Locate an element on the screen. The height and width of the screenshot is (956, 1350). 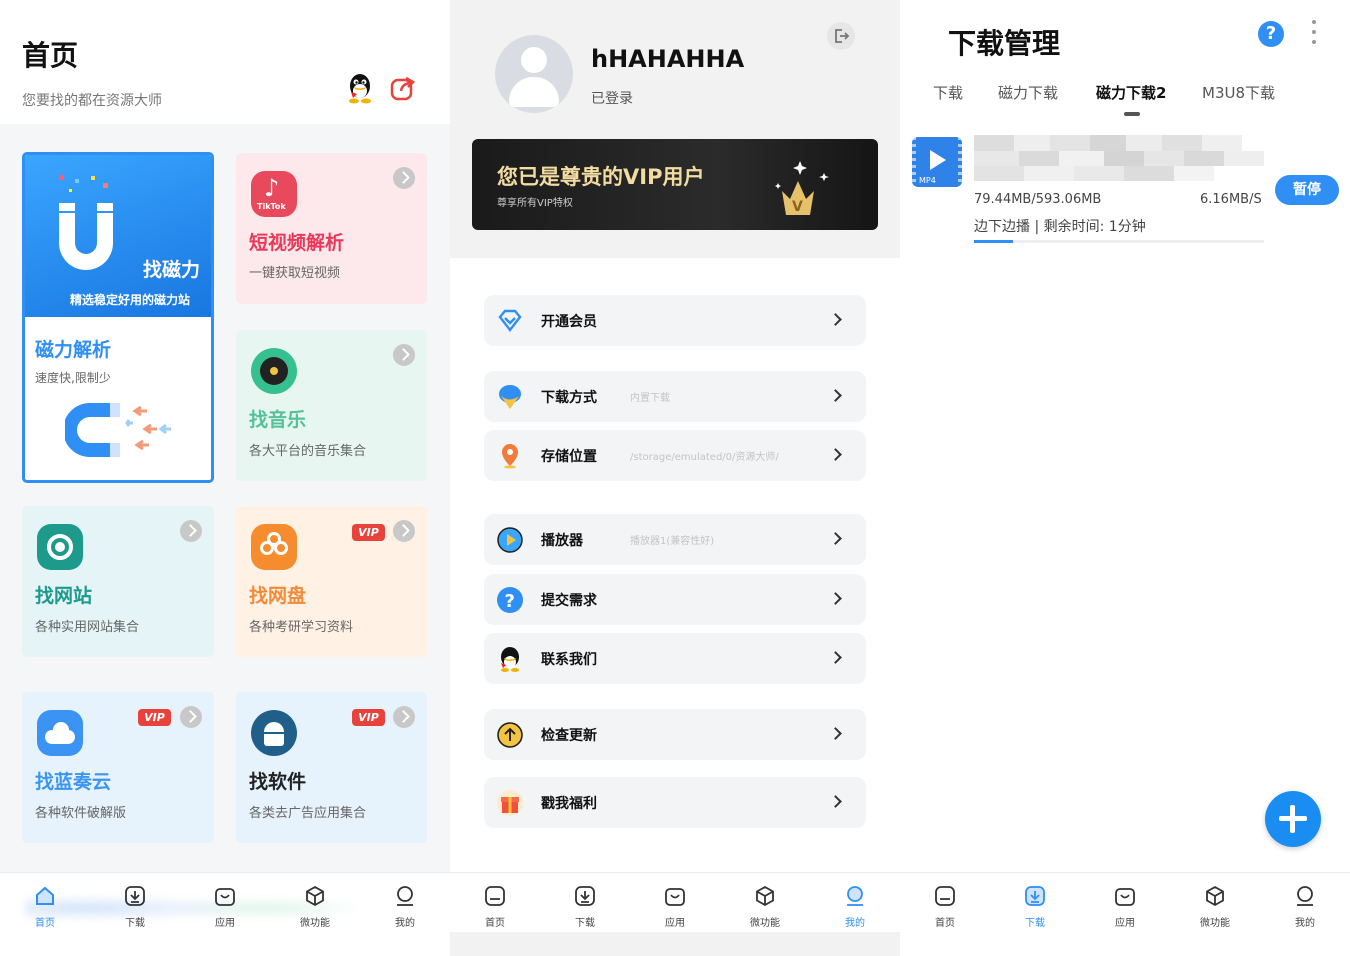
menu-item-label: 开通会员 is located at coordinates (569, 322).